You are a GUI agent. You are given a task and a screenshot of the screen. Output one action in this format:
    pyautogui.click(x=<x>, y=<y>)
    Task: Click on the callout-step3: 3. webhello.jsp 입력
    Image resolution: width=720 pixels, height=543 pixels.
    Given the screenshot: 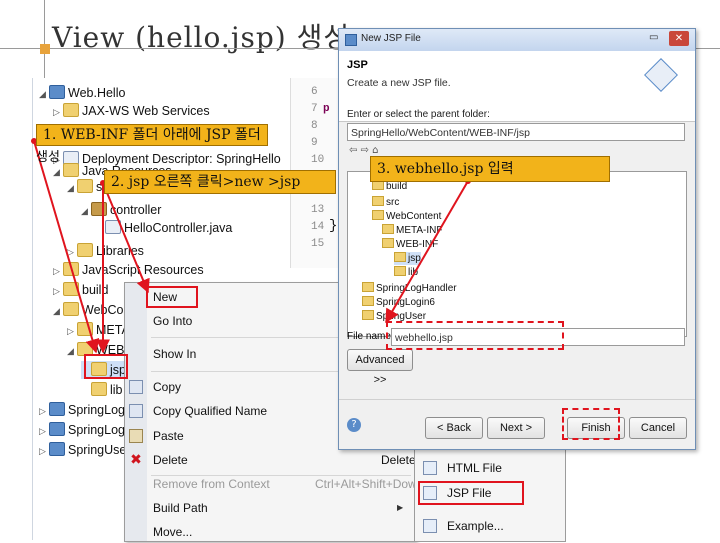 What is the action you would take?
    pyautogui.click(x=490, y=169)
    